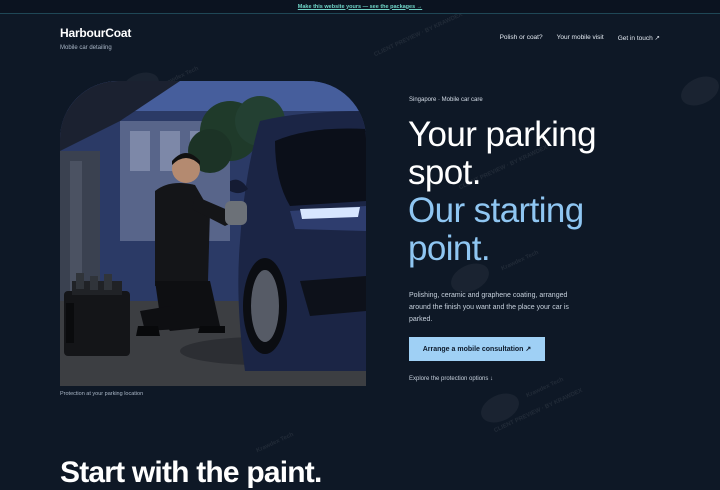 The height and width of the screenshot is (490, 720). I want to click on hero-eyebrow: Singapore · Mobile car care, so click(446, 100).